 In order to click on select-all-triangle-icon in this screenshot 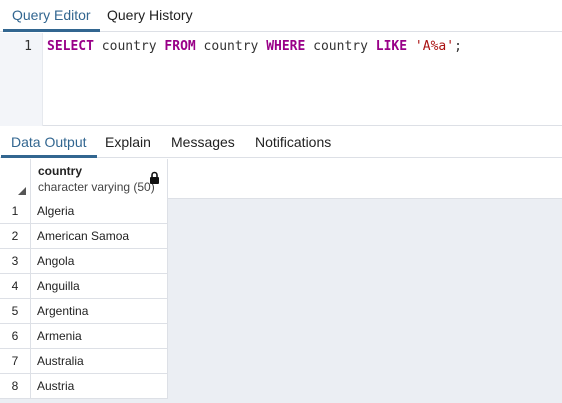, I will do `click(22, 191)`.